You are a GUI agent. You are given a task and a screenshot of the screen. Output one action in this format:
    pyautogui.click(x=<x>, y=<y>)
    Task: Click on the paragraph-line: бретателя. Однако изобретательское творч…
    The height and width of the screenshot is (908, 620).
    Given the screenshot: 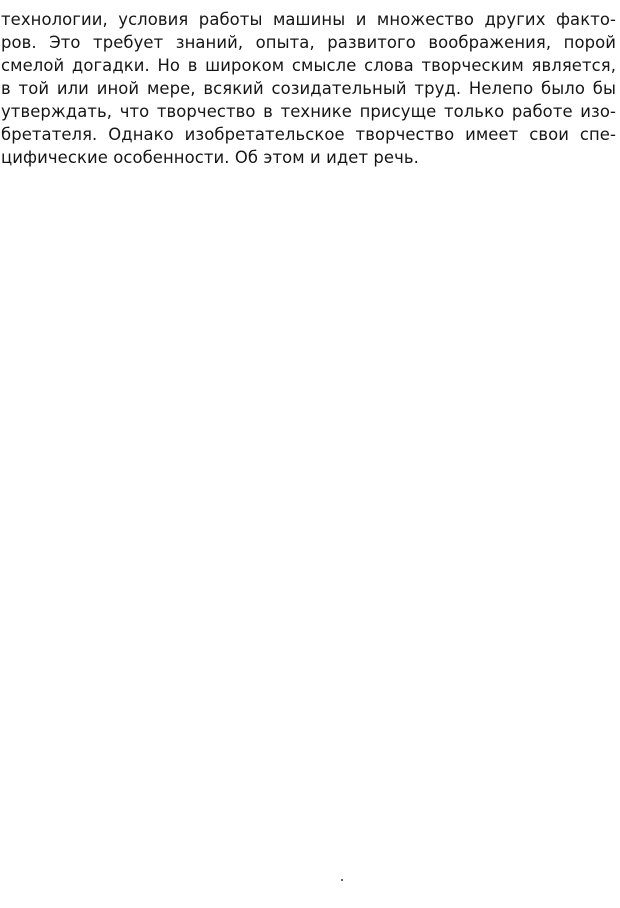 What is the action you would take?
    pyautogui.click(x=308, y=134)
    